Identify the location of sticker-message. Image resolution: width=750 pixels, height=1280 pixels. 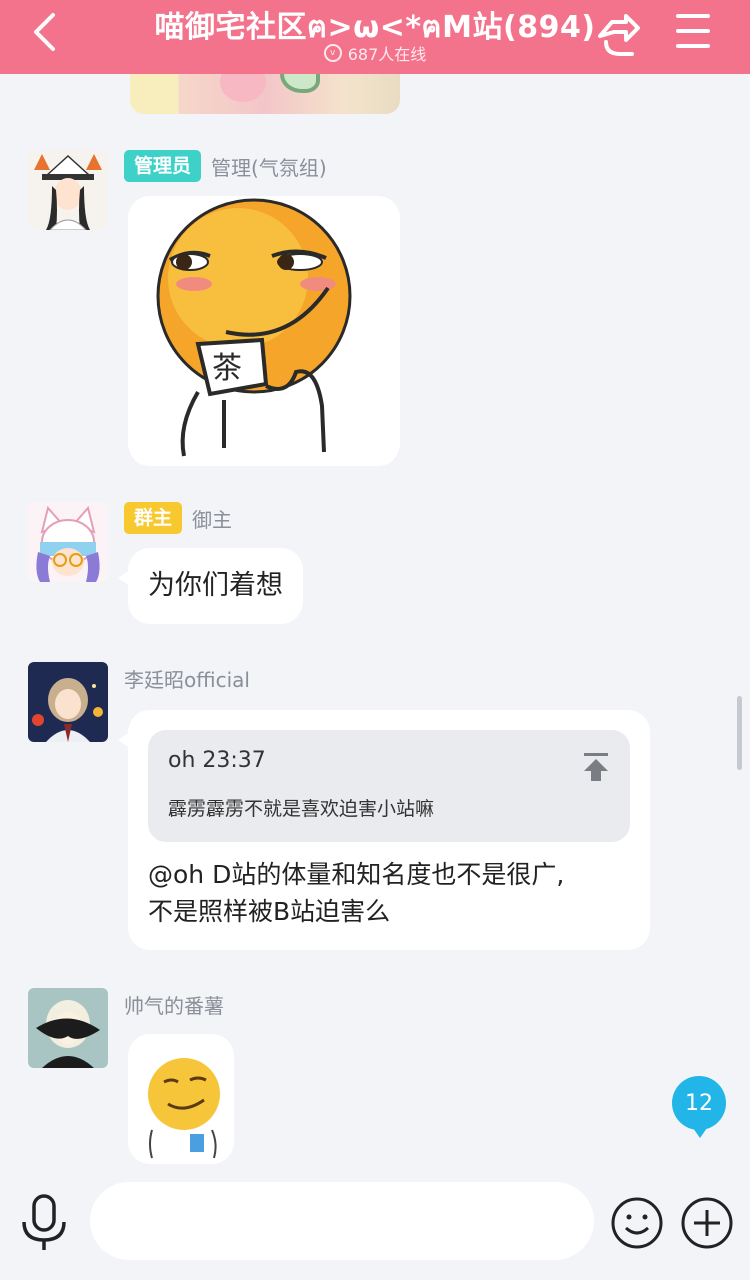
(181, 1099).